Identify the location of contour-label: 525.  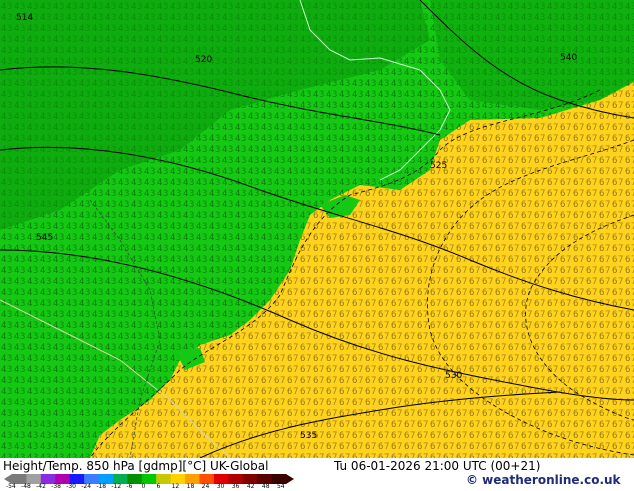
(438, 166).